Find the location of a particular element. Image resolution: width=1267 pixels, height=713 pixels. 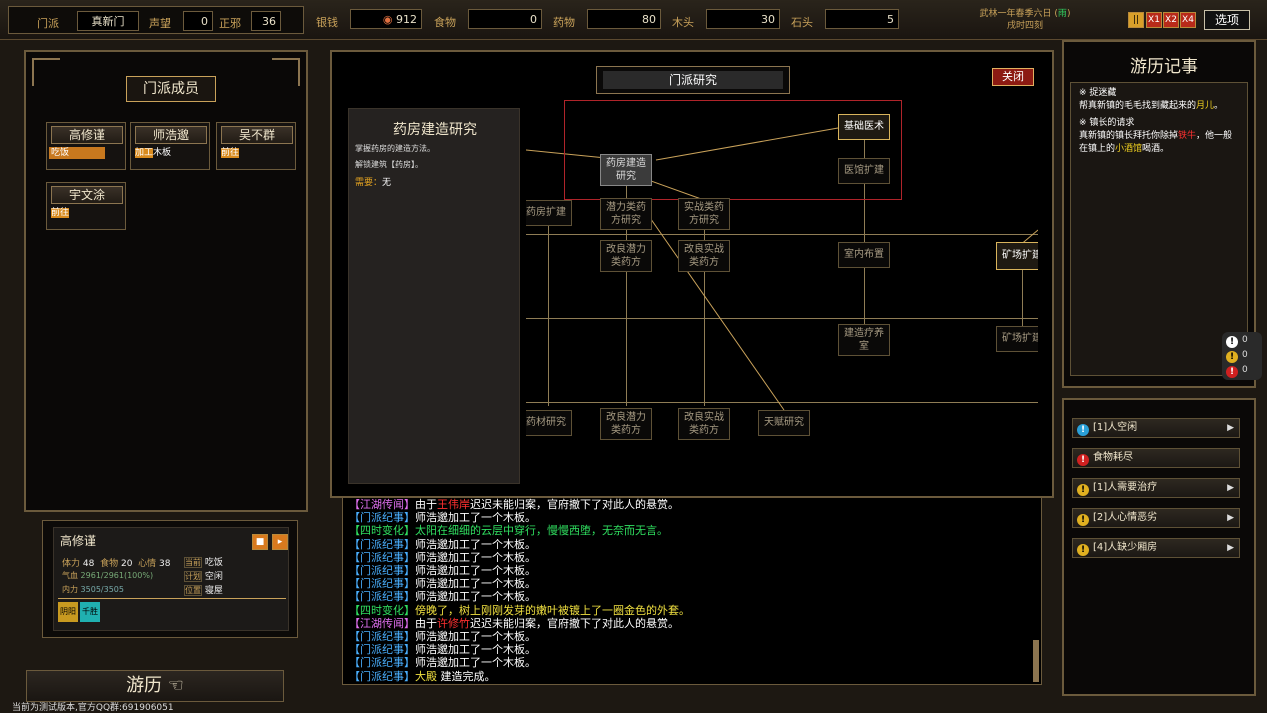

mp-row: 内力 3505/3505 is located at coordinates (93, 589).